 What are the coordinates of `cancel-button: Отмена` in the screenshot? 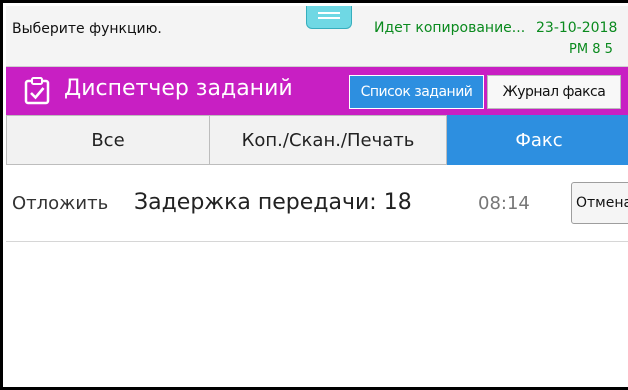 It's located at (599, 203).